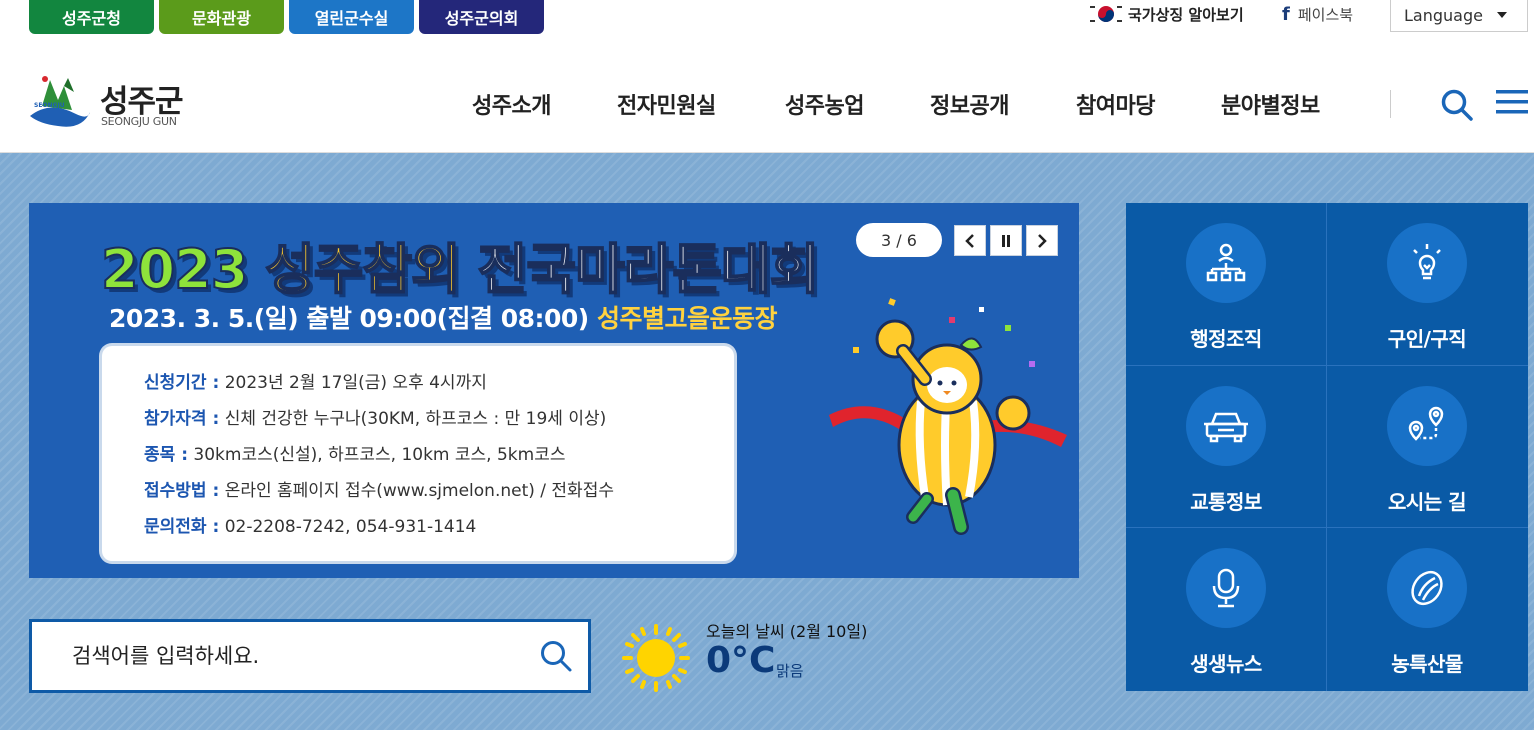  Describe the element at coordinates (790, 671) in the screenshot. I see `weather-condition: 맑음` at that location.